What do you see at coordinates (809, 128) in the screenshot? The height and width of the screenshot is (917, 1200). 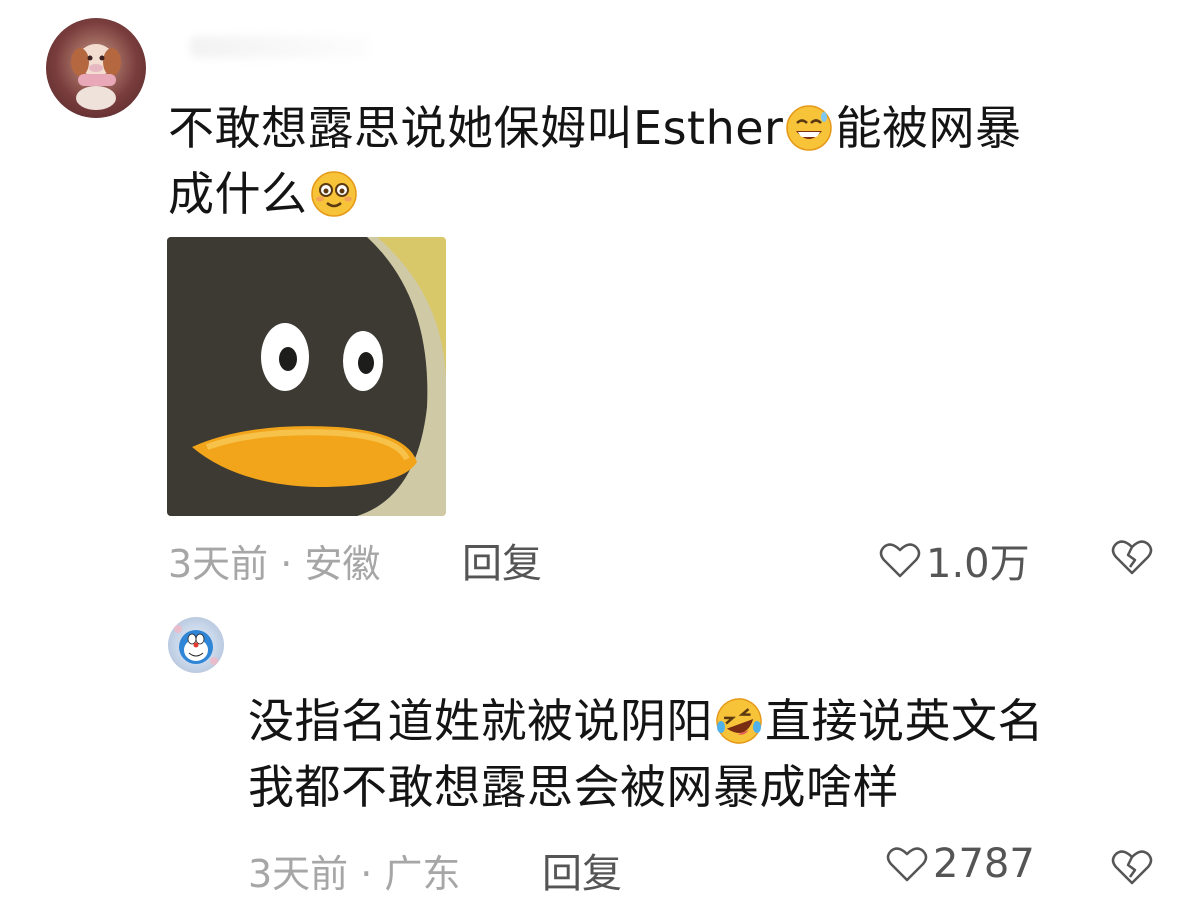 I see `grin-sweat-emoji-icon` at bounding box center [809, 128].